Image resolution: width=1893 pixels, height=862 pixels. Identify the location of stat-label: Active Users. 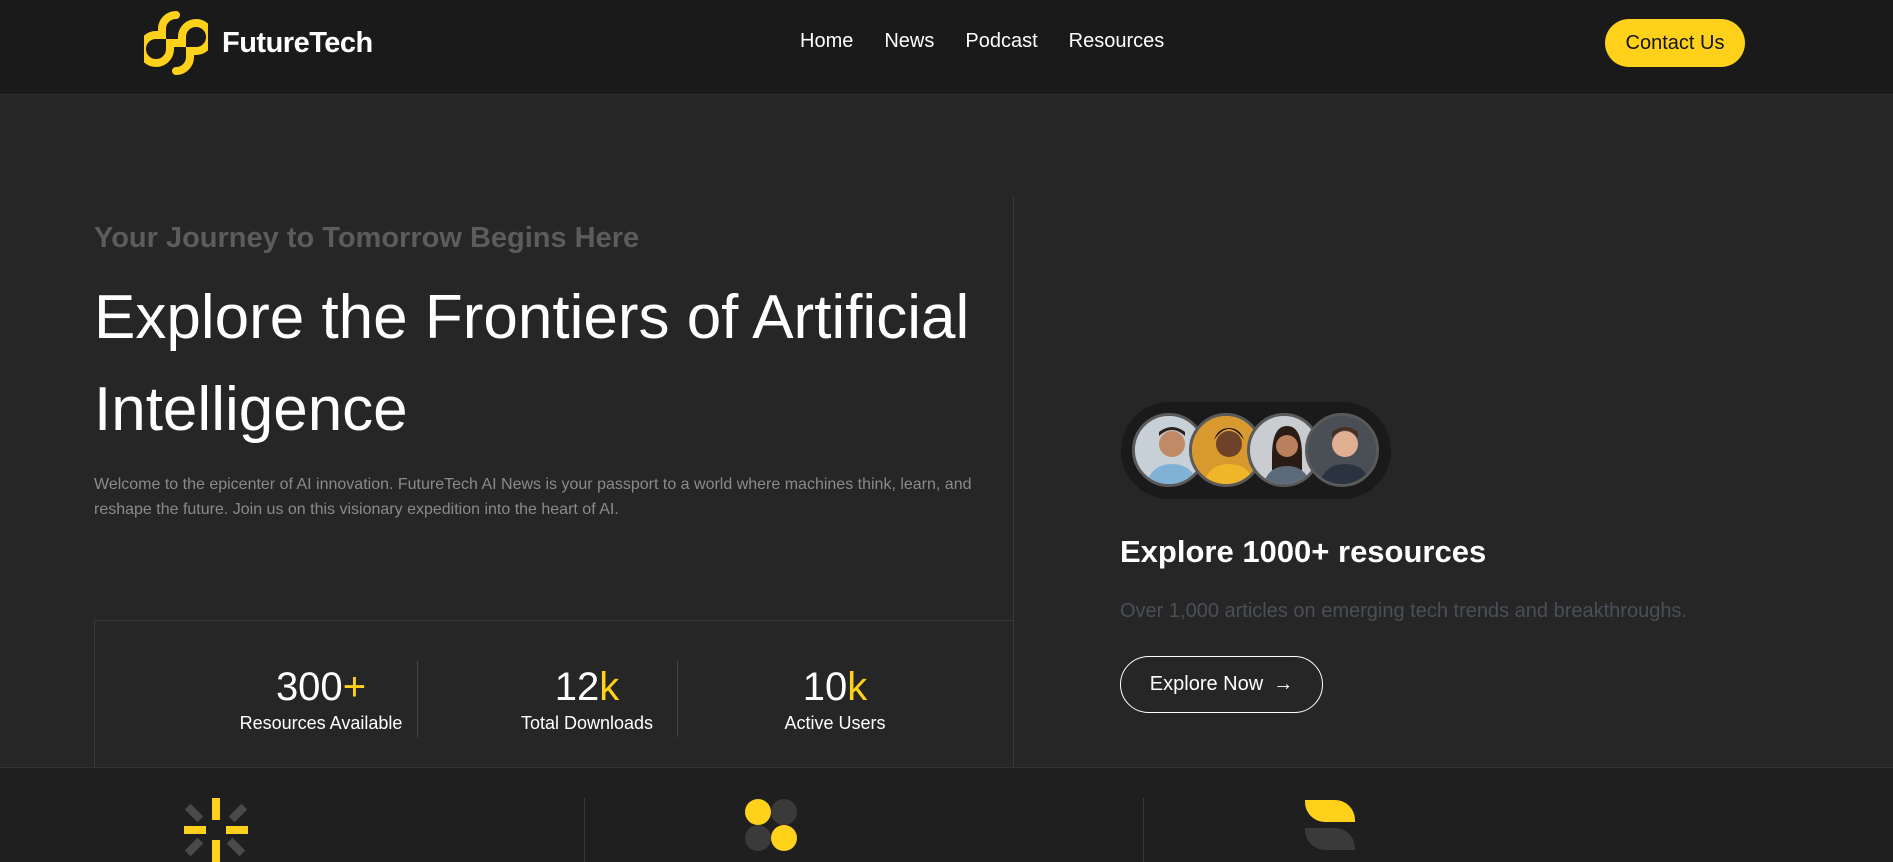
(835, 723).